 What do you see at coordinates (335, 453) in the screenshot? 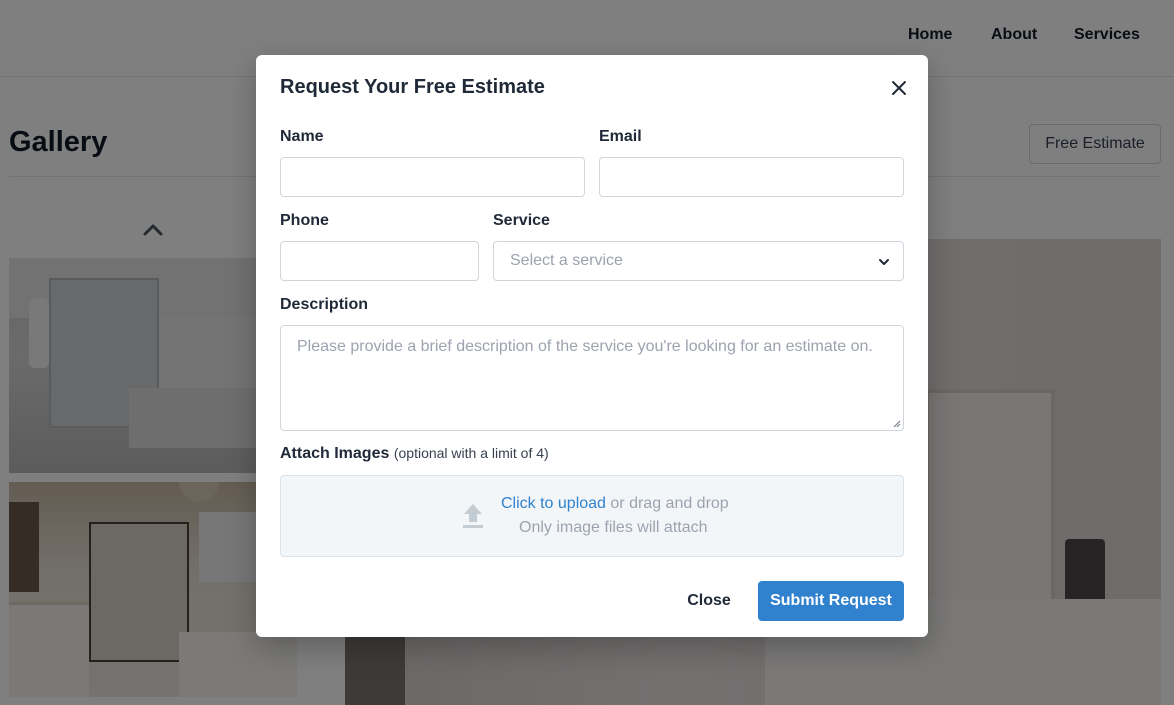
I see `attach-images-title: Attach Images` at bounding box center [335, 453].